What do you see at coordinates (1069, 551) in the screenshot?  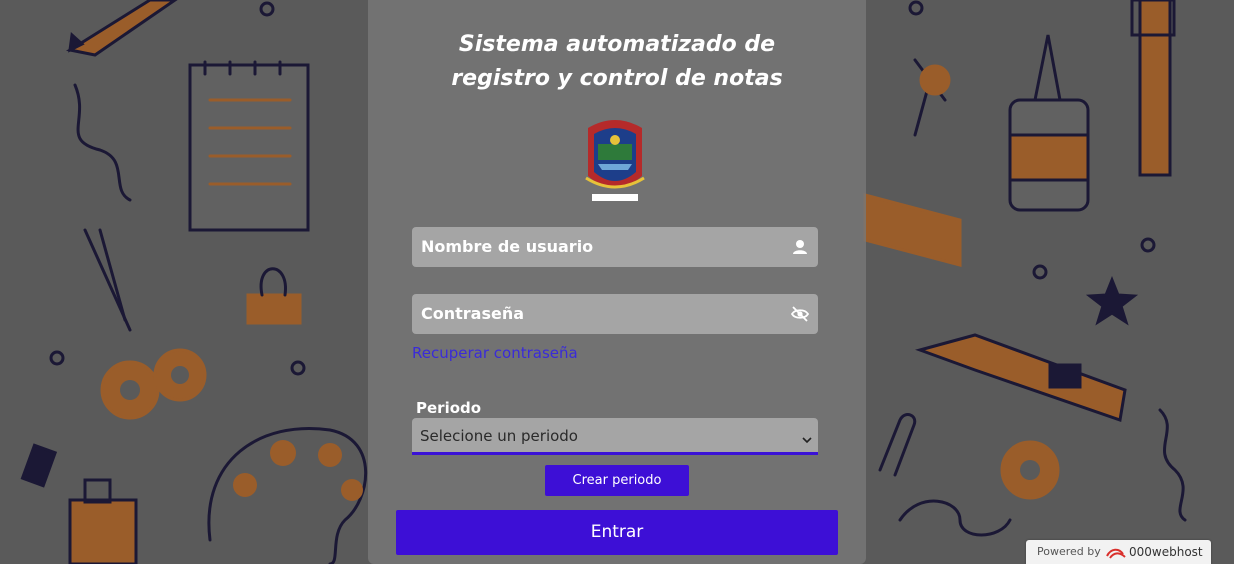 I see `powered-by-text: Powered by` at bounding box center [1069, 551].